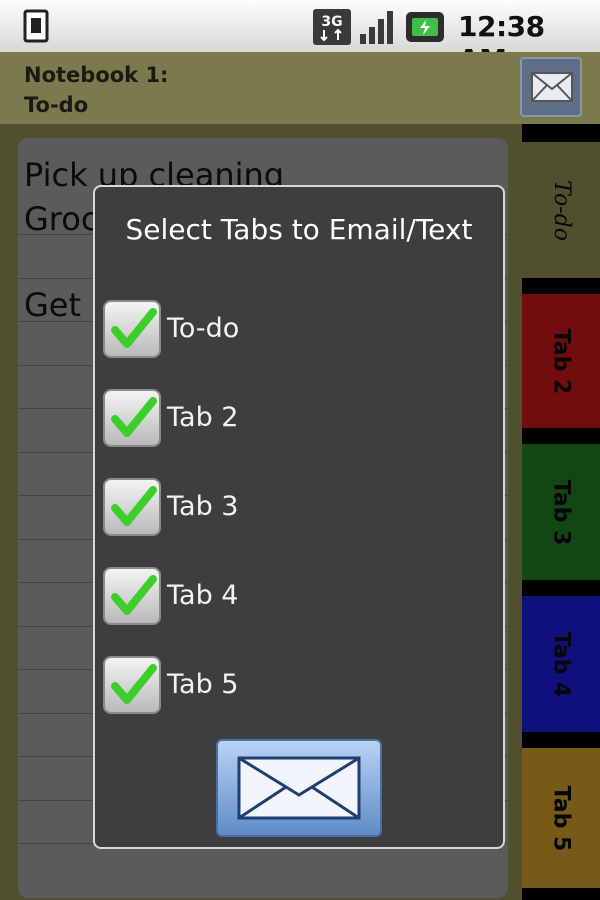  I want to click on send-email-button, so click(299, 788).